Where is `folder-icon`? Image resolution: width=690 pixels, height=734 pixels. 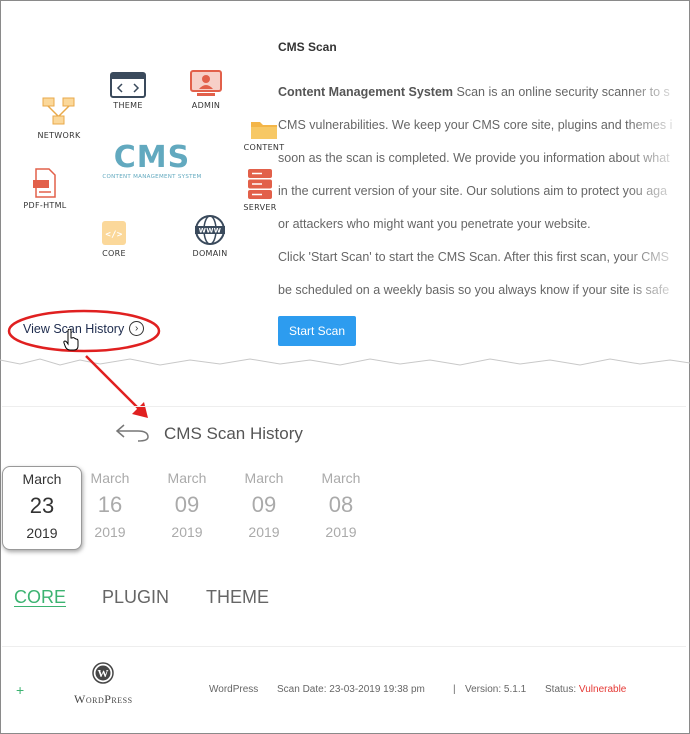 folder-icon is located at coordinates (264, 130).